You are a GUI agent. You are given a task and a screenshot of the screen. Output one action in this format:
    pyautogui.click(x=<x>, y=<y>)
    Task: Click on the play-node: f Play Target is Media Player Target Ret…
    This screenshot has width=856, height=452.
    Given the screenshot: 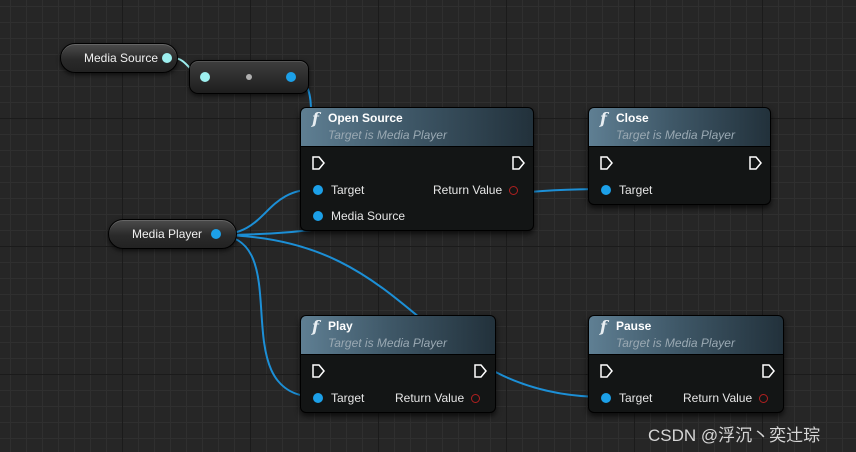 What is the action you would take?
    pyautogui.click(x=398, y=364)
    